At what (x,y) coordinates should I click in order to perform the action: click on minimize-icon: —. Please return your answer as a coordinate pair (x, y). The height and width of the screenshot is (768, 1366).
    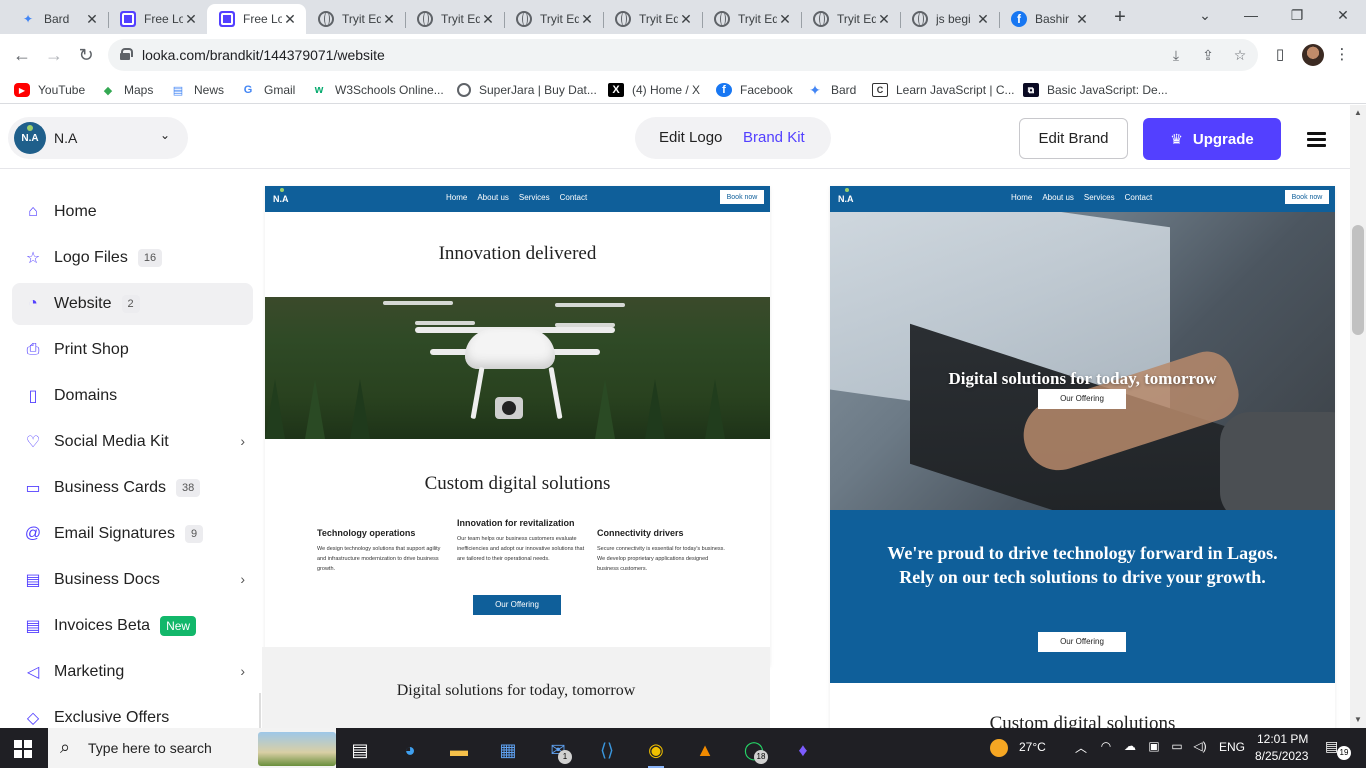
    Looking at the image, I should click on (1251, 15).